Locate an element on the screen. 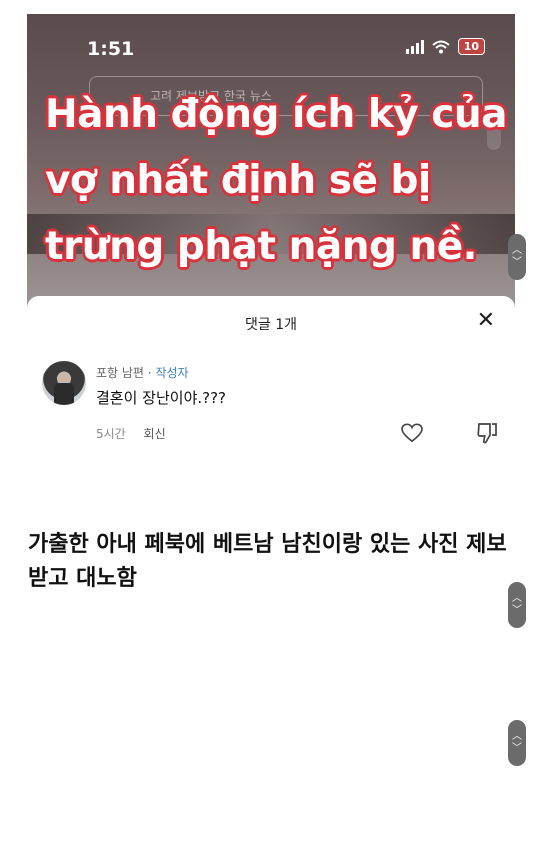 The image size is (540, 844). status-time: 1:51 is located at coordinates (111, 49).